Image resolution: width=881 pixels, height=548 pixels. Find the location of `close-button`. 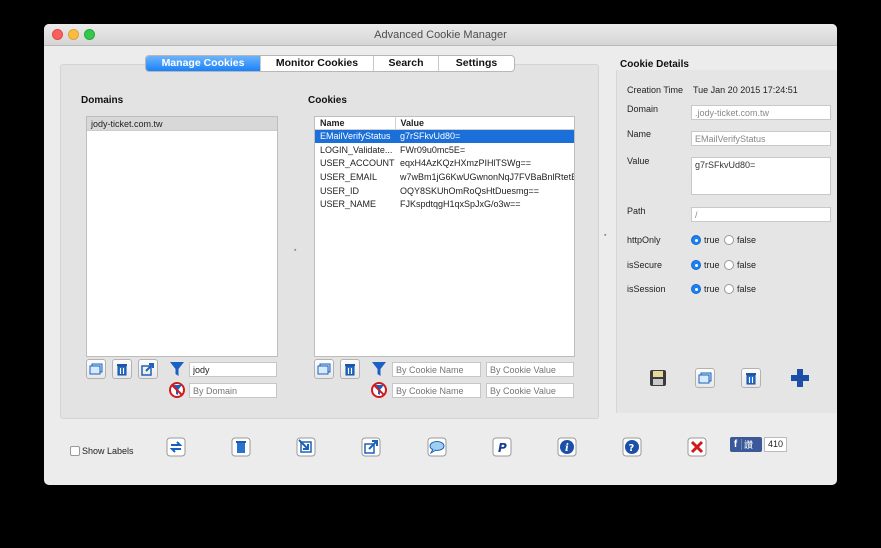

close-button is located at coordinates (697, 447).